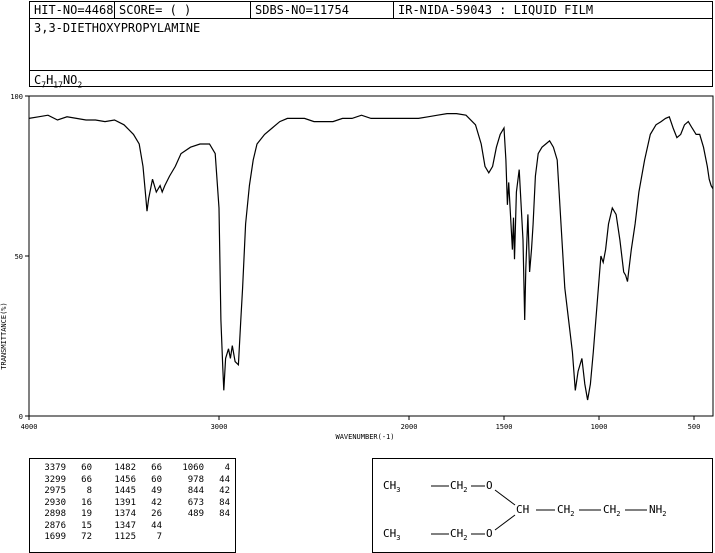 The image size is (715, 553). What do you see at coordinates (195, 479) in the screenshot?
I see `peak-wavenumber: 978` at bounding box center [195, 479].